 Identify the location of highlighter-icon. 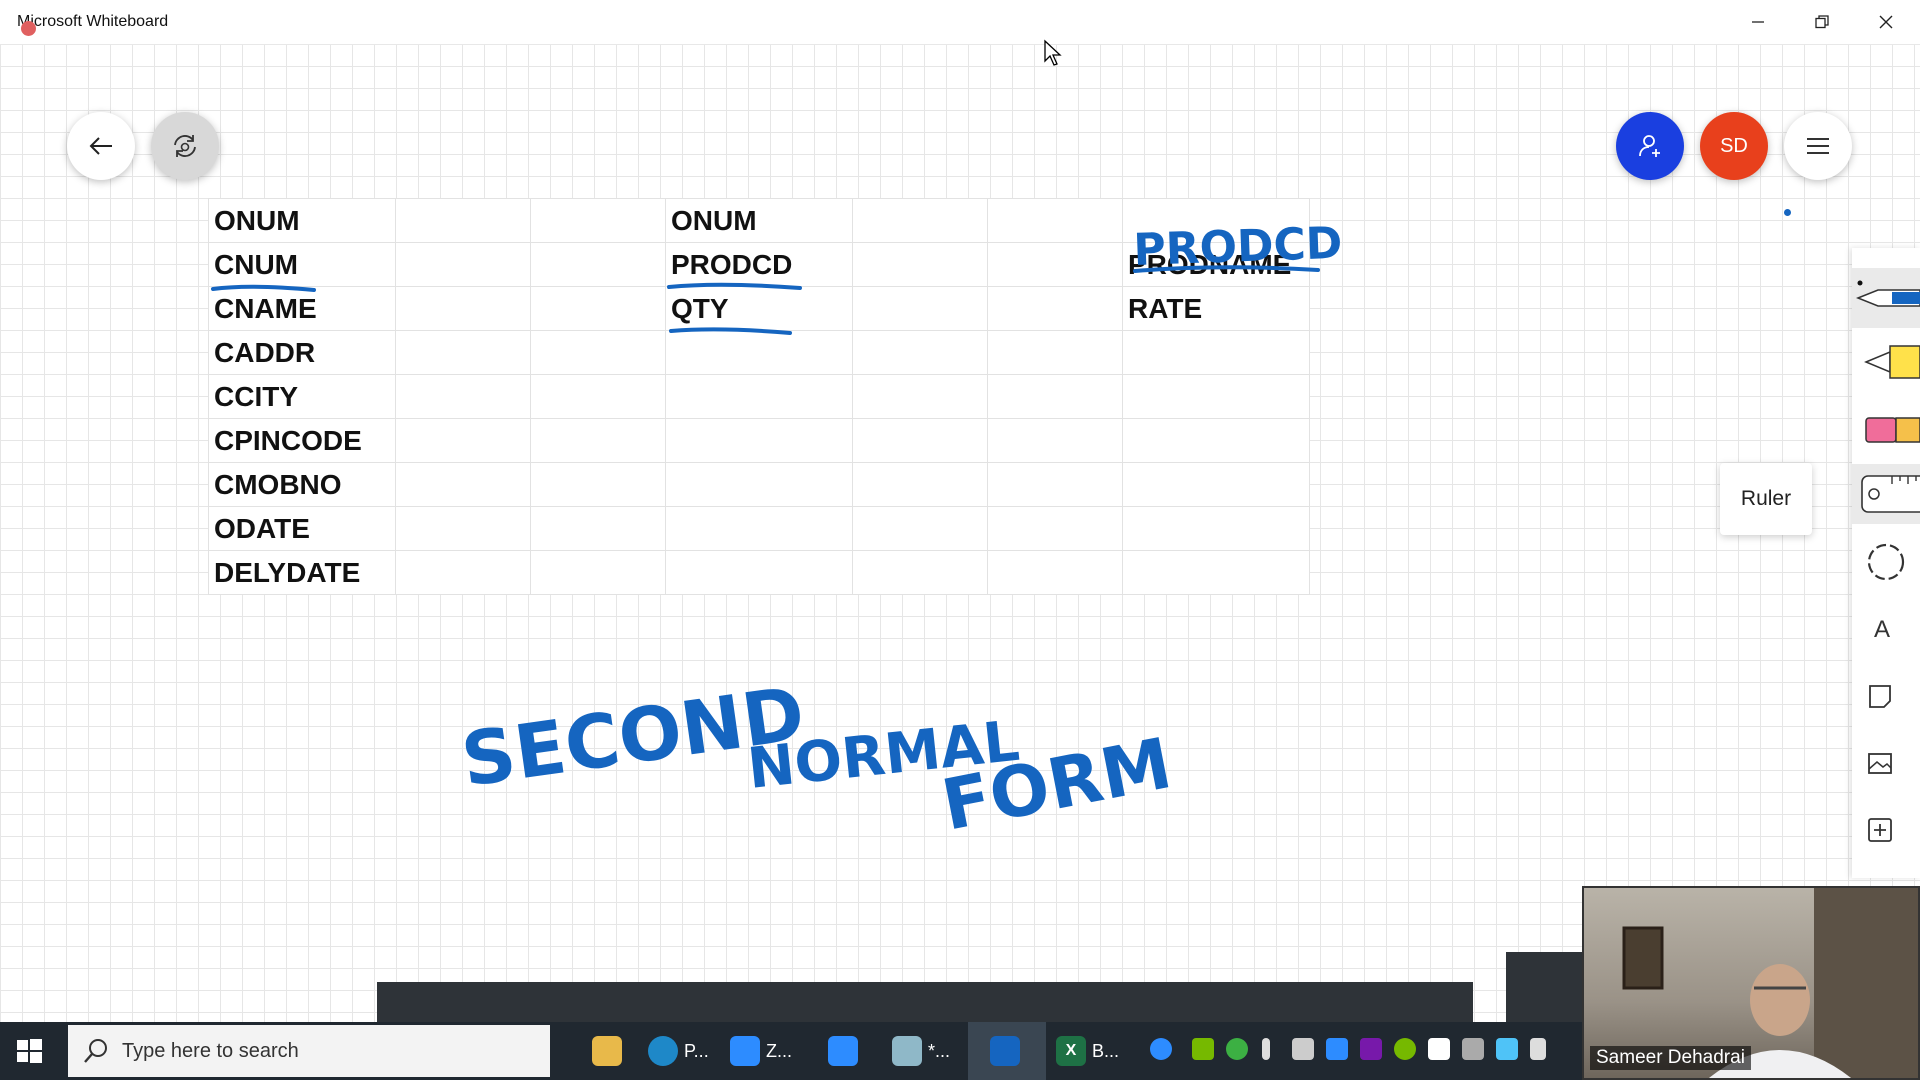
(1892, 362).